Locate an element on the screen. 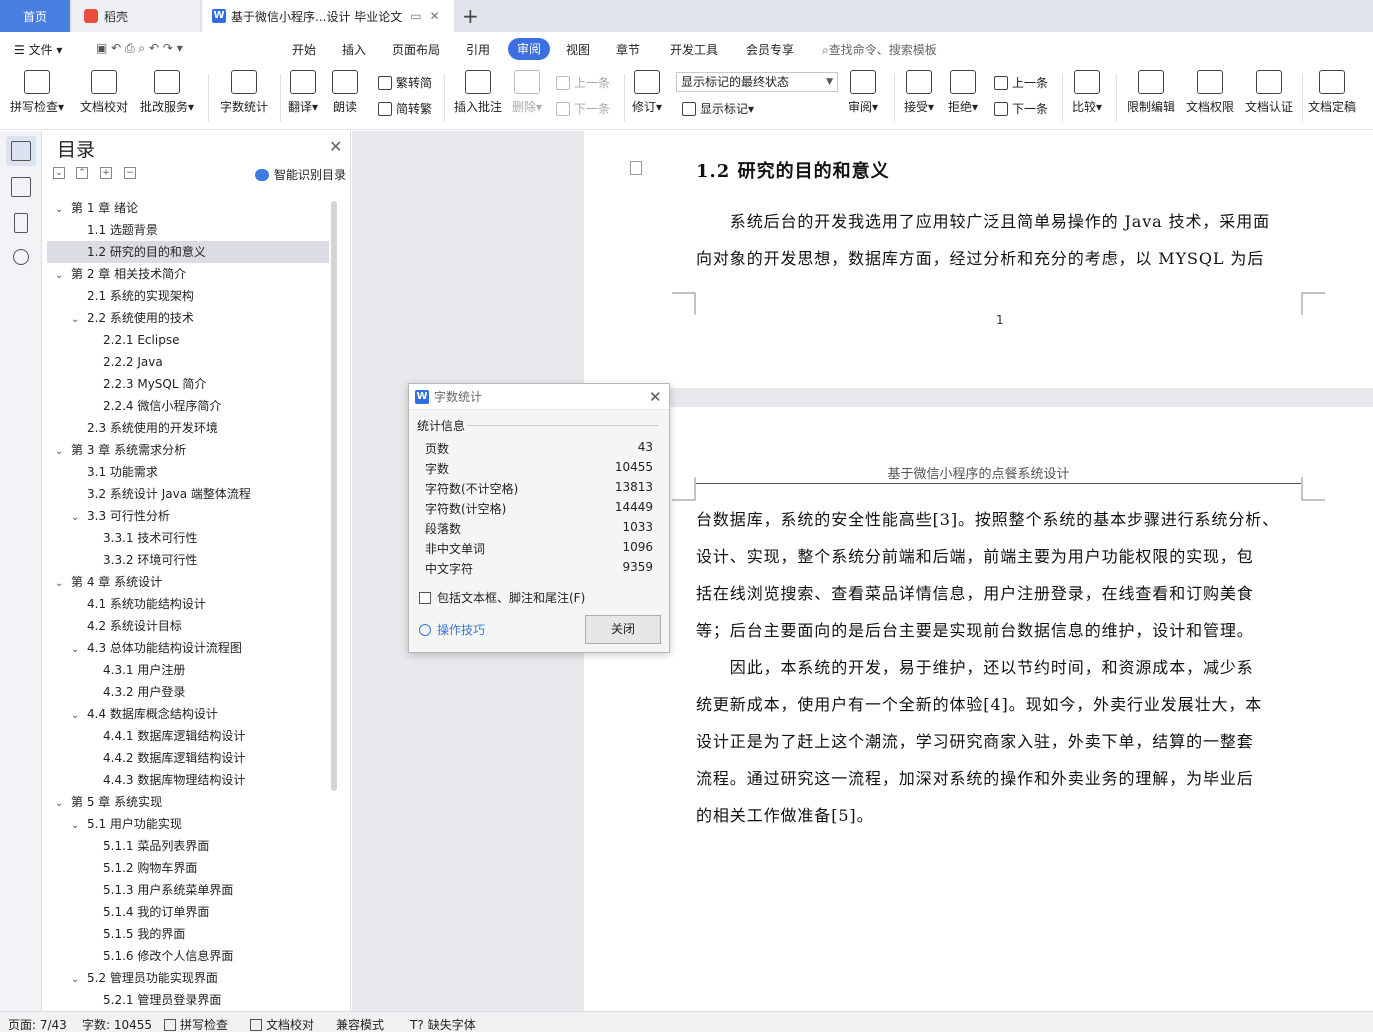 This screenshot has width=1373, height=1032. menu-dev-tools: 开发工具 is located at coordinates (694, 49).